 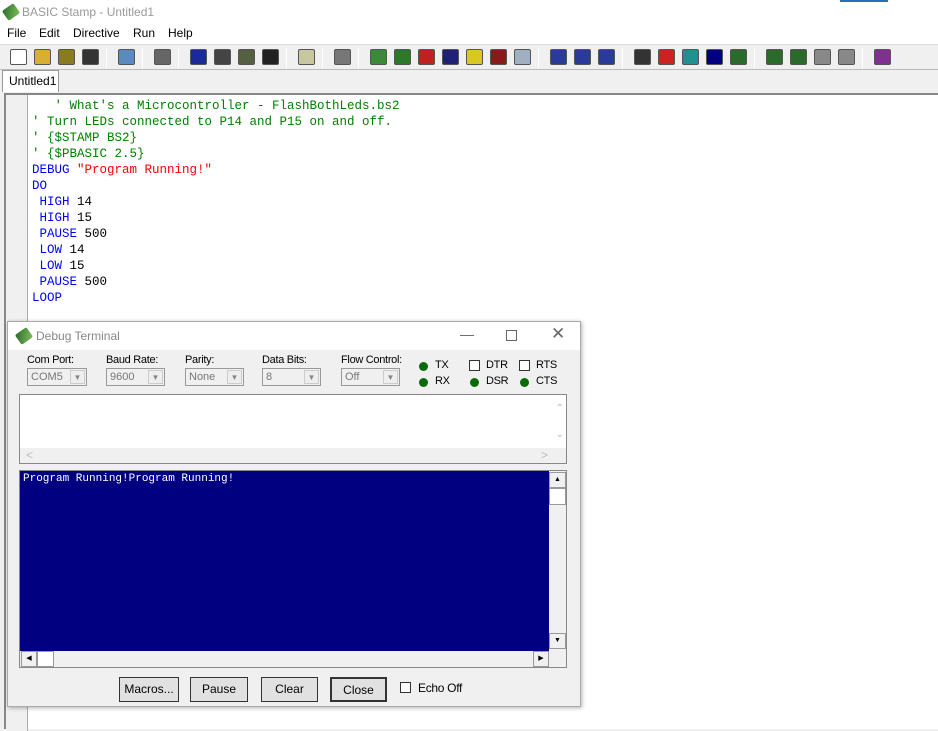 I want to click on stamp-bs2p-icon, so click(x=474, y=57).